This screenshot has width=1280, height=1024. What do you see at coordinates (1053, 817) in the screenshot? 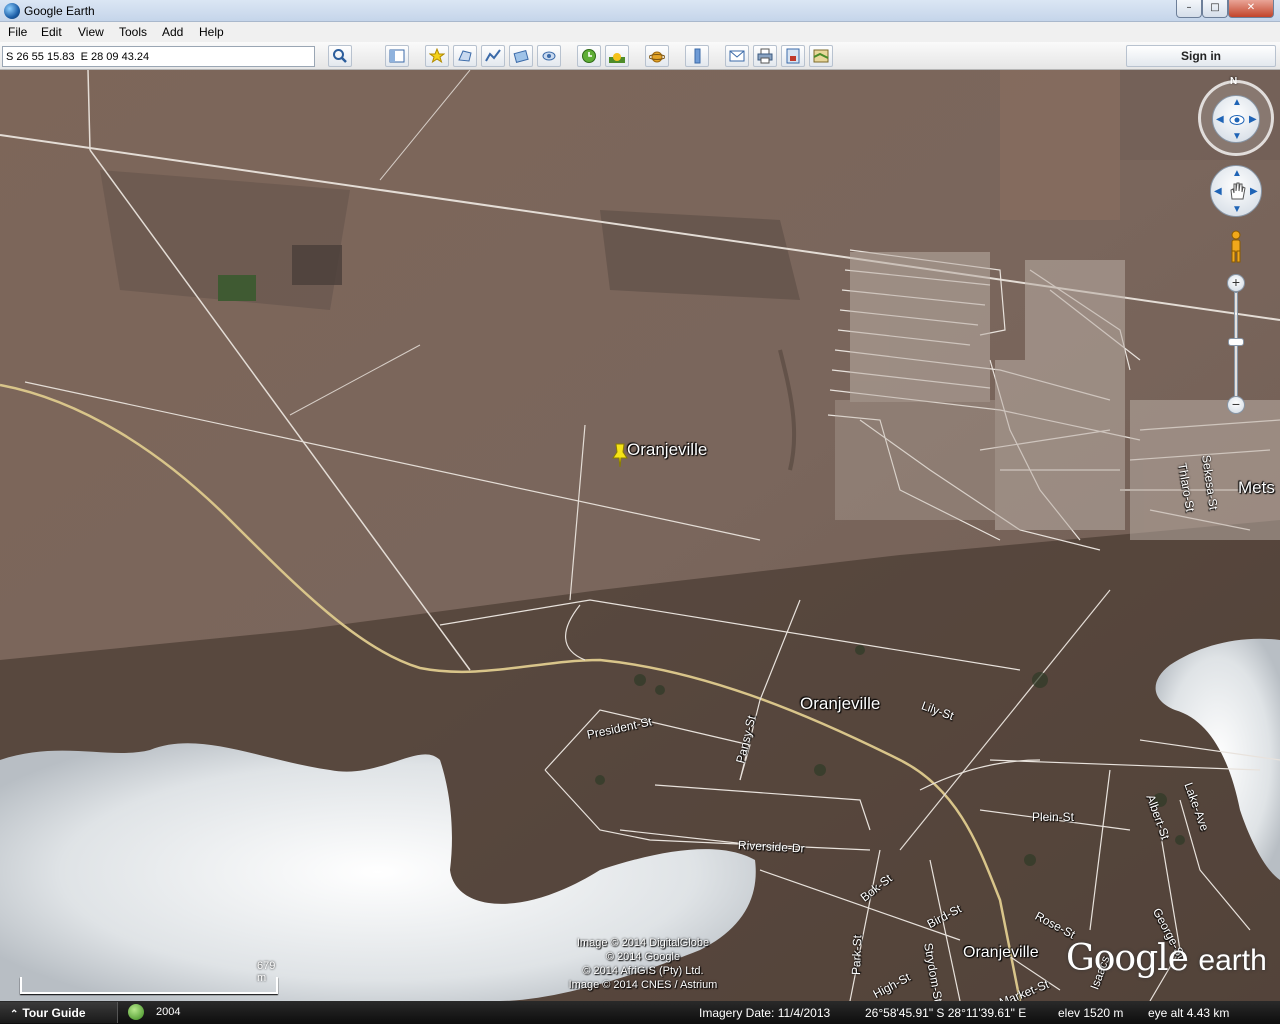
I see `street-label: Plein-St` at bounding box center [1053, 817].